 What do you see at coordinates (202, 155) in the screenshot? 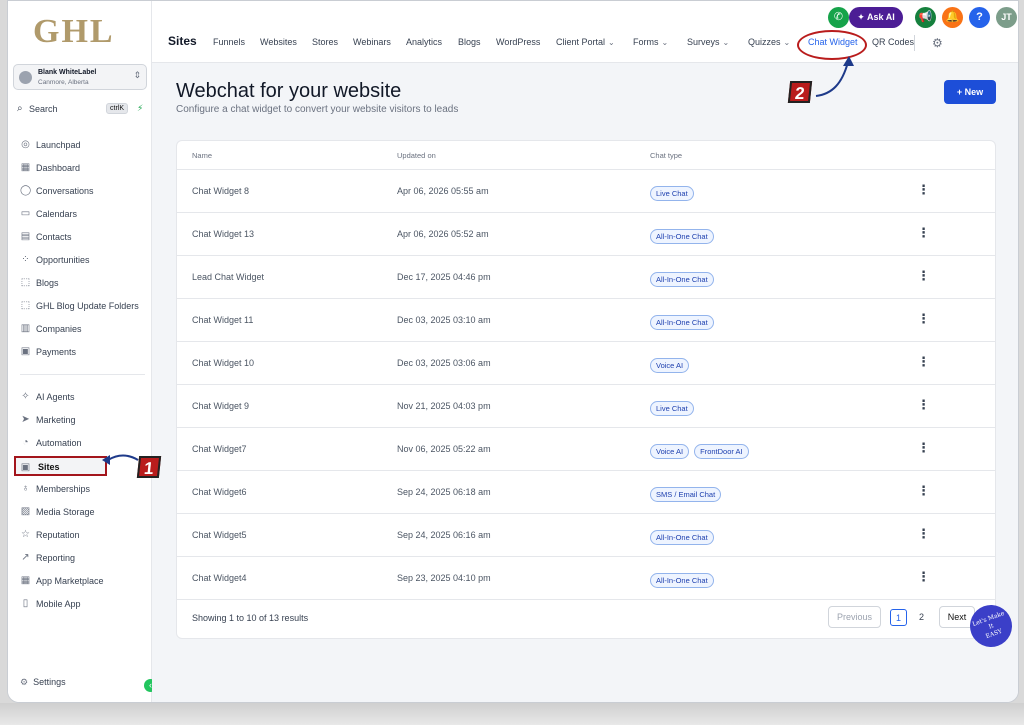
I see `column-header-name: Name` at bounding box center [202, 155].